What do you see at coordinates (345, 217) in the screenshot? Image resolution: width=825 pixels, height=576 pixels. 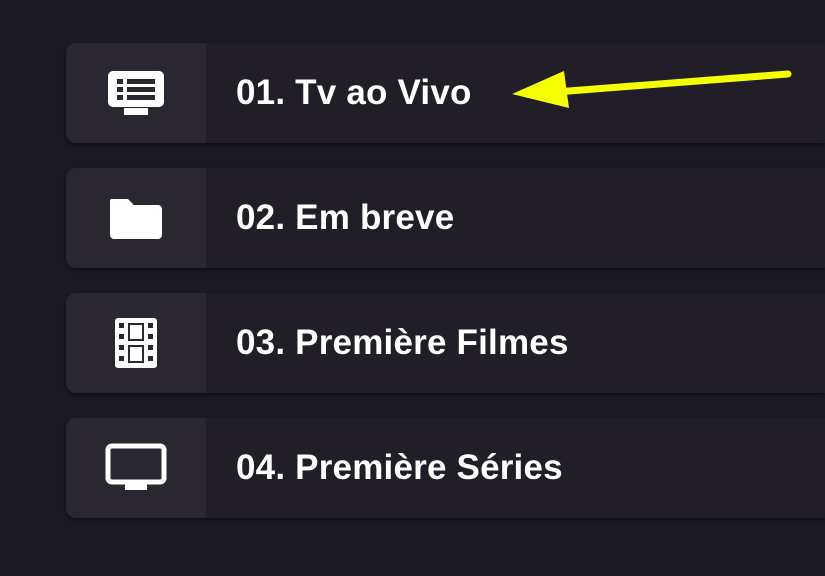 I see `menu-item-label: 02. Em breve` at bounding box center [345, 217].